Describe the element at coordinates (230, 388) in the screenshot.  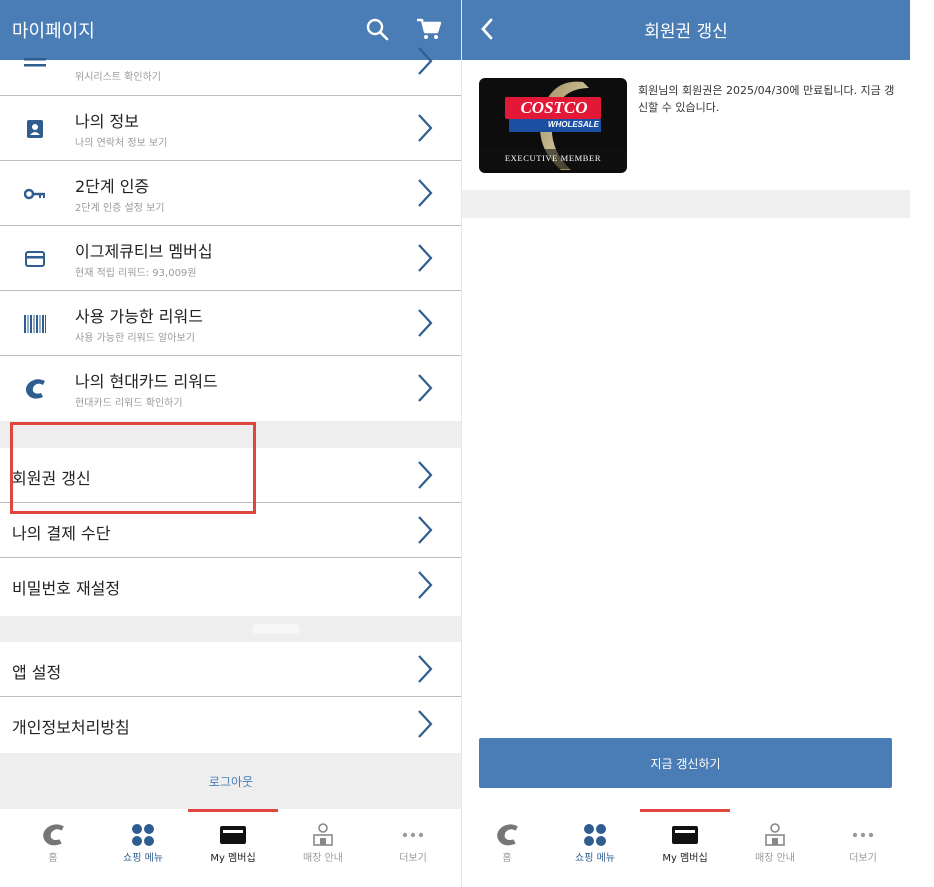
I see `menu-item-hyundai-card-rewards: 나의 현대카드 리워드 현대카드 리워드 확인하기` at that location.